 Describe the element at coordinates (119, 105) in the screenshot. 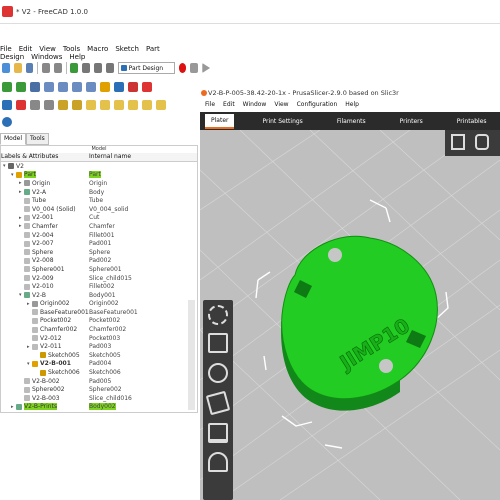

I see `groove-icon` at that location.